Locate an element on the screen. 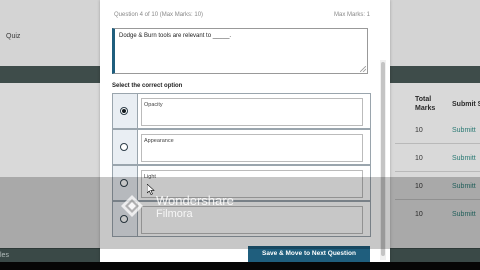  watermark-title: Wondershare is located at coordinates (195, 200).